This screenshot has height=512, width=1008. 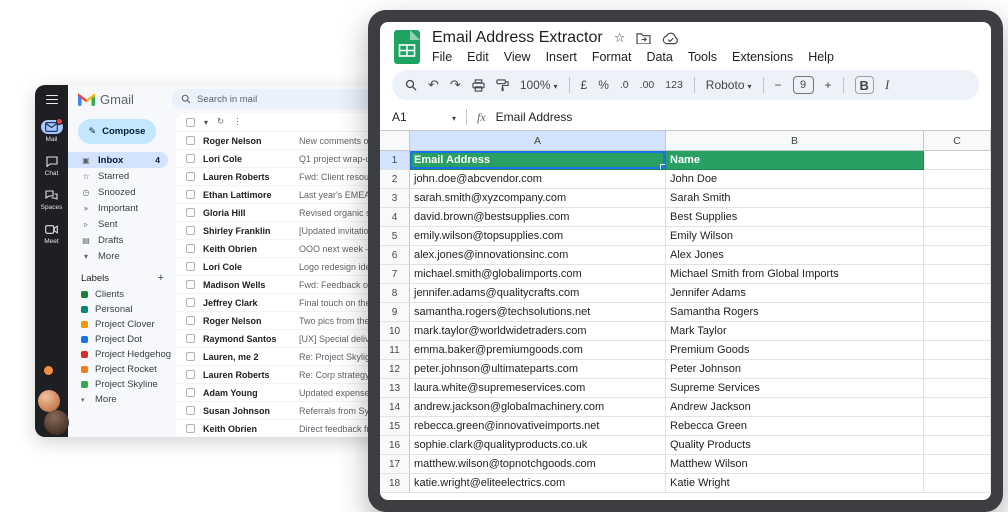 What do you see at coordinates (502, 85) in the screenshot?
I see `paint-format-icon` at bounding box center [502, 85].